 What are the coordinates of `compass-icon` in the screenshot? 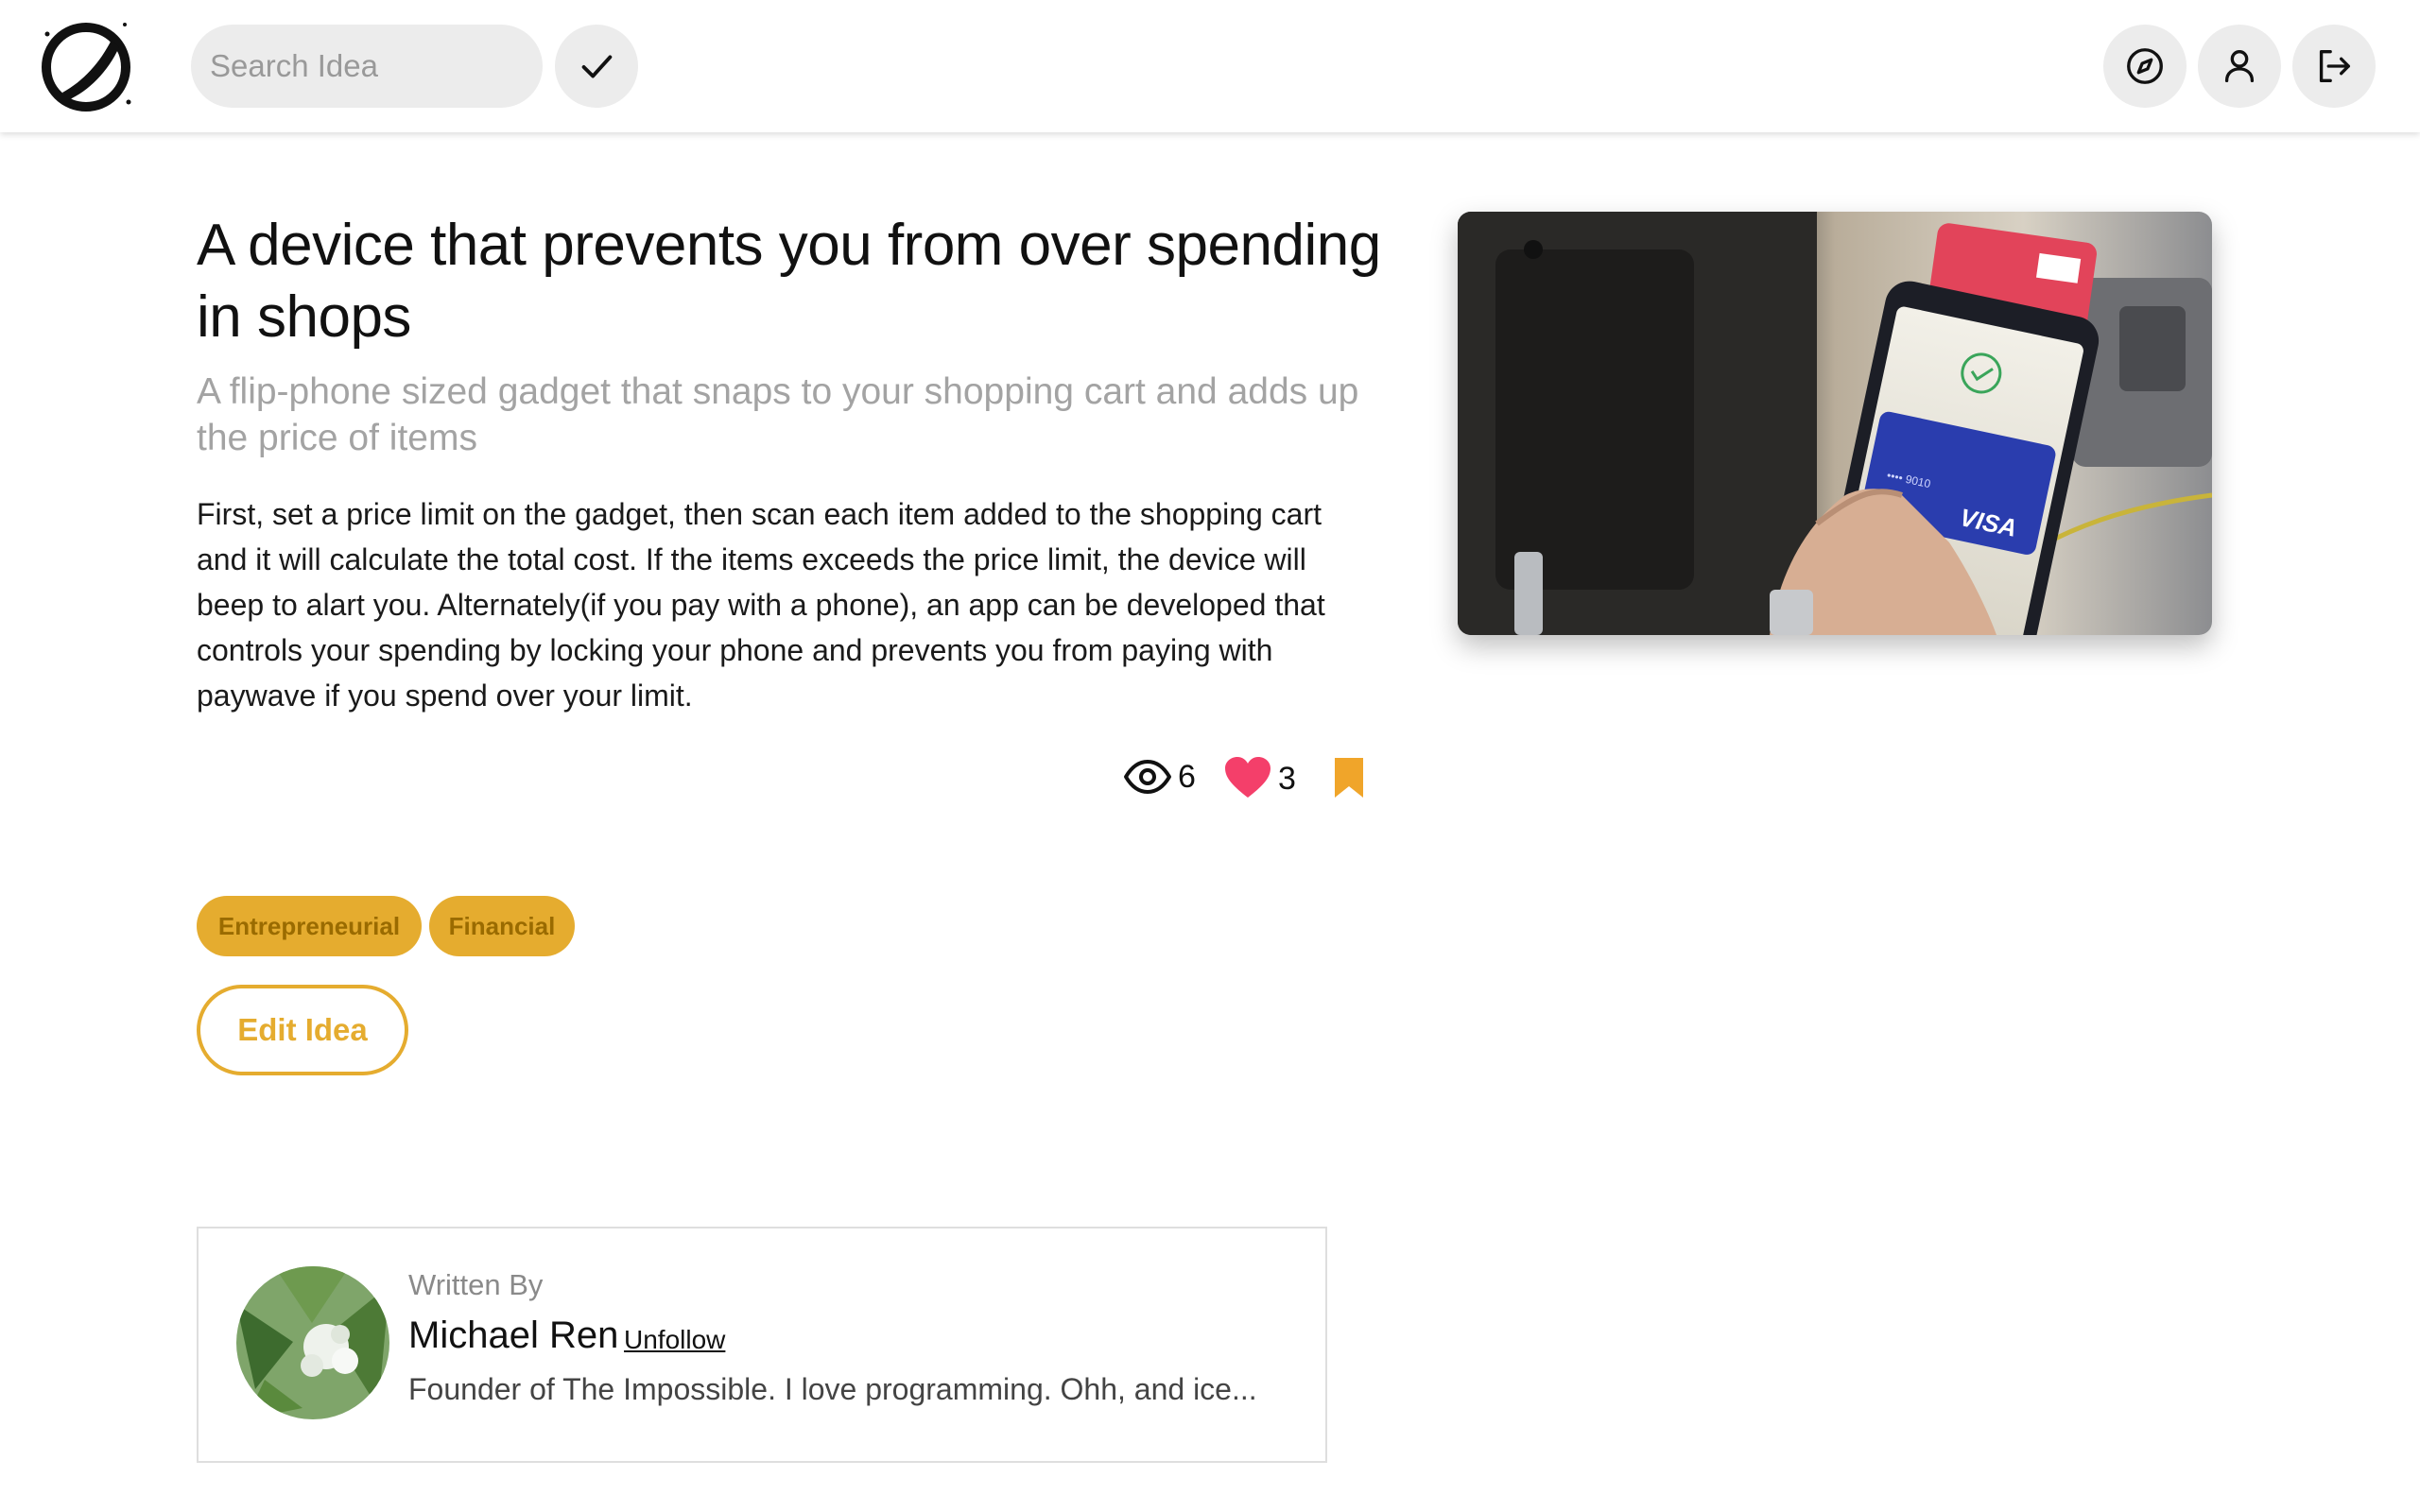 It's located at (2145, 66).